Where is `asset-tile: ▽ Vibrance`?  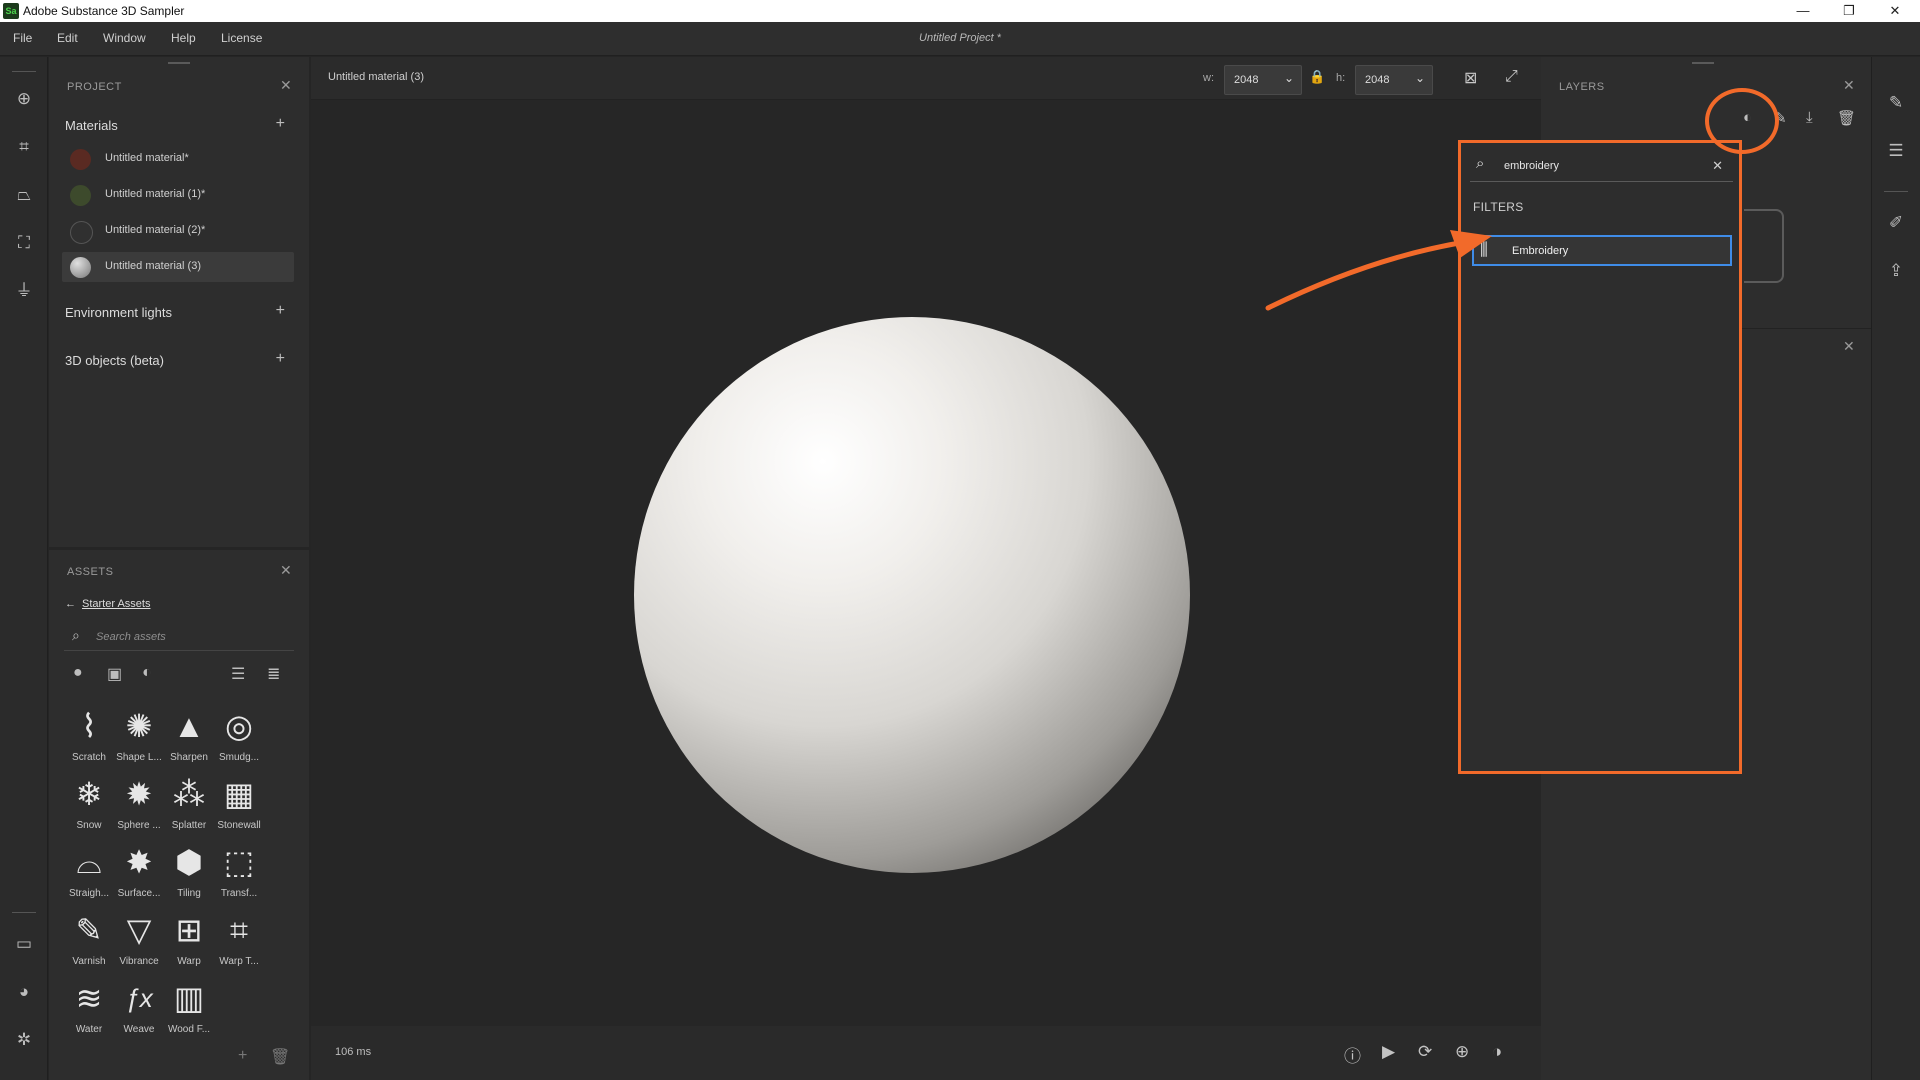 asset-tile: ▽ Vibrance is located at coordinates (139, 942).